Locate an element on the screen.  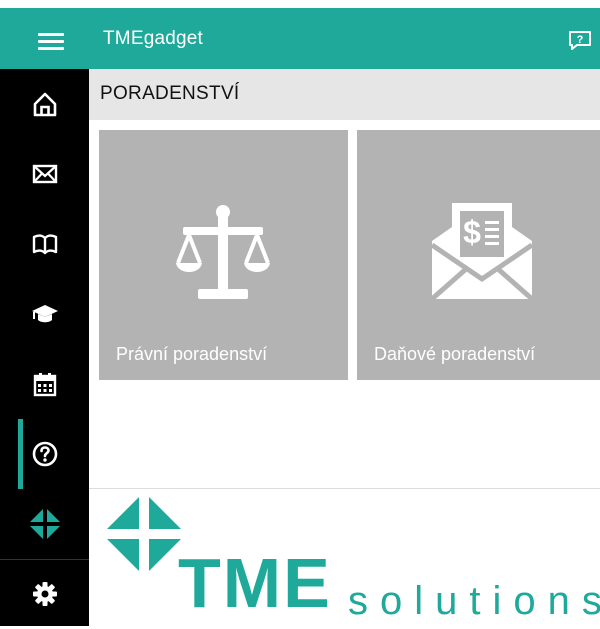
sidebar is located at coordinates (44, 347).